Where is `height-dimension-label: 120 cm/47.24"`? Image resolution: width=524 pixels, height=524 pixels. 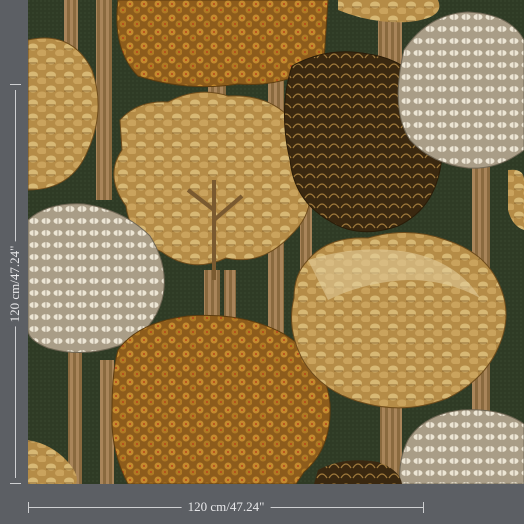
height-dimension-label: 120 cm/47.24" is located at coordinates (15, 284).